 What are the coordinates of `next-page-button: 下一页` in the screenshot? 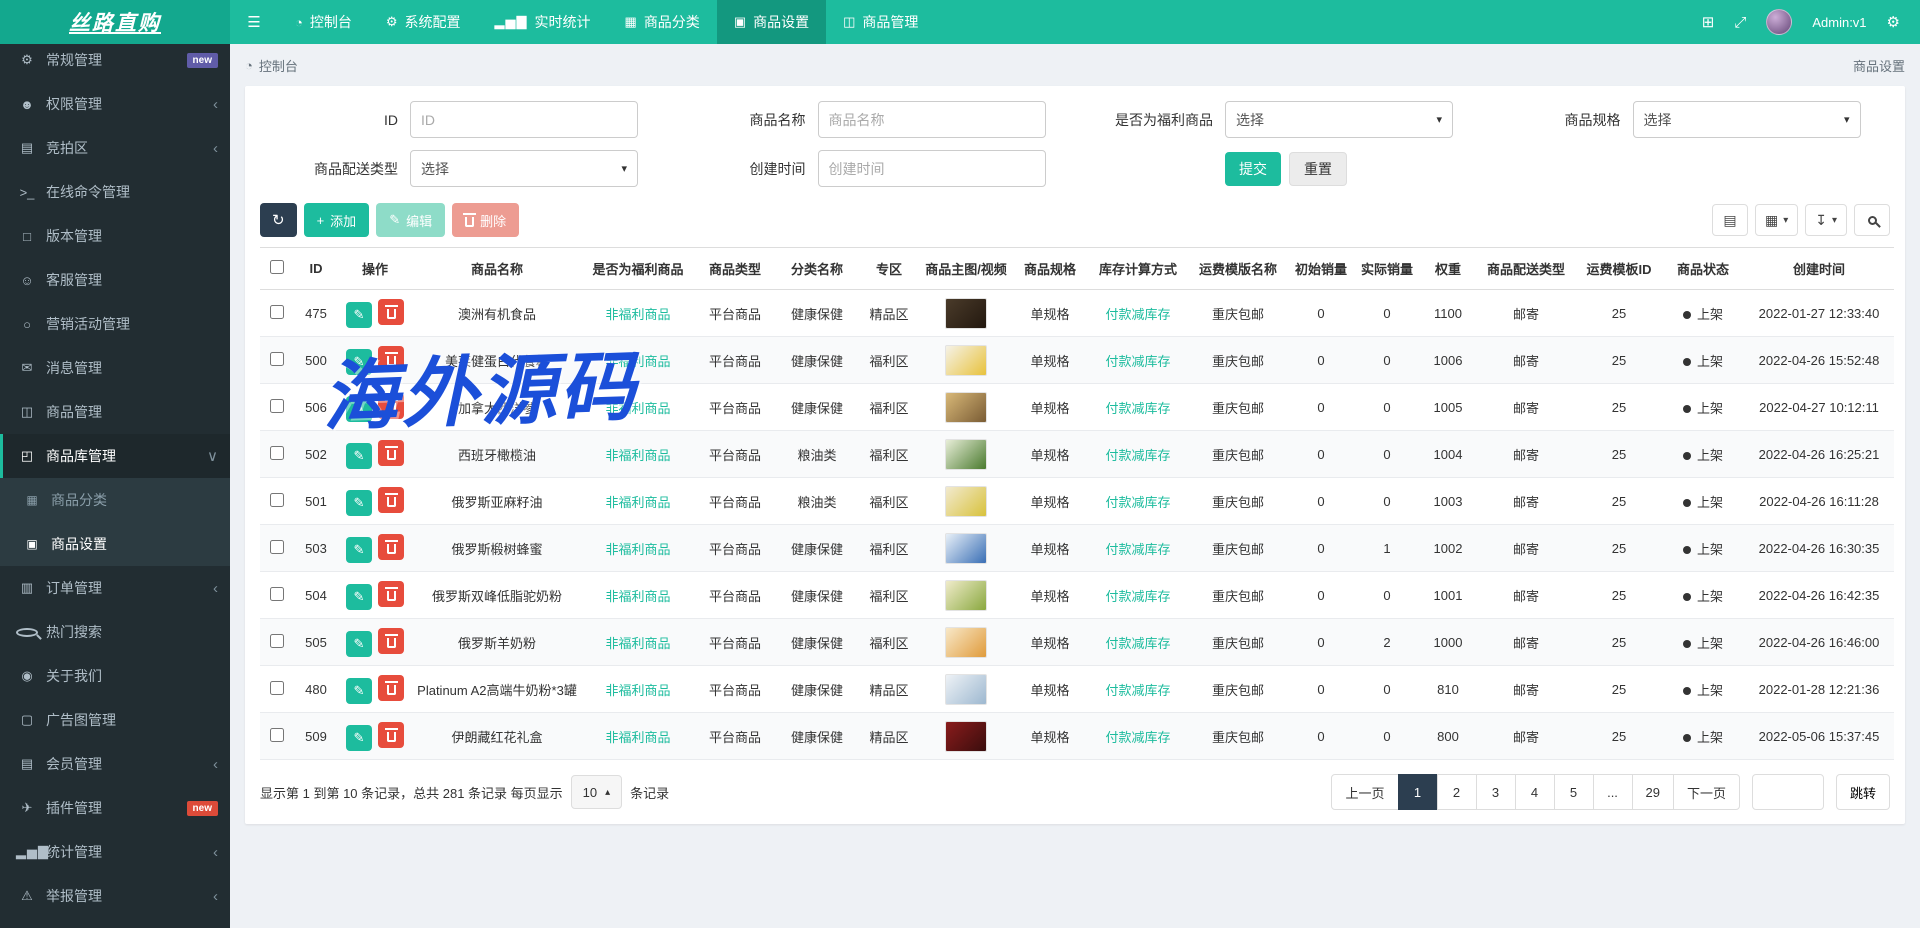 It's located at (1706, 792).